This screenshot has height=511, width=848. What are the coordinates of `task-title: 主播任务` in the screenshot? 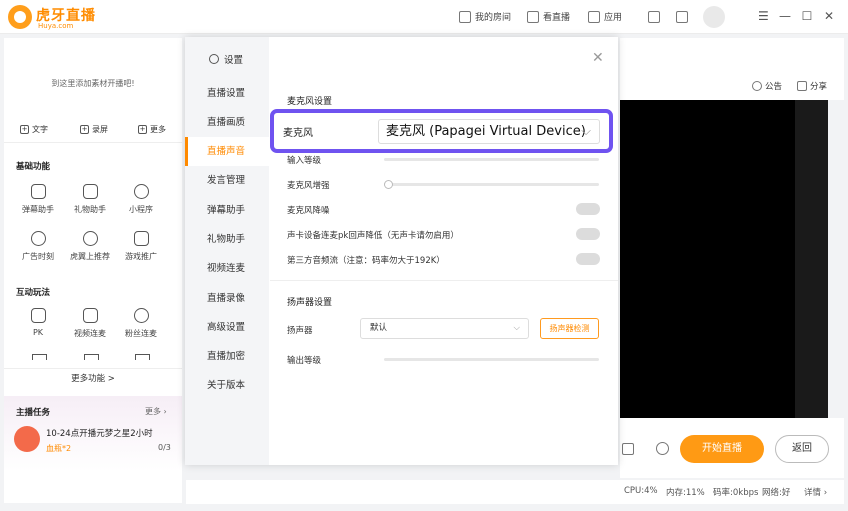 It's located at (33, 413).